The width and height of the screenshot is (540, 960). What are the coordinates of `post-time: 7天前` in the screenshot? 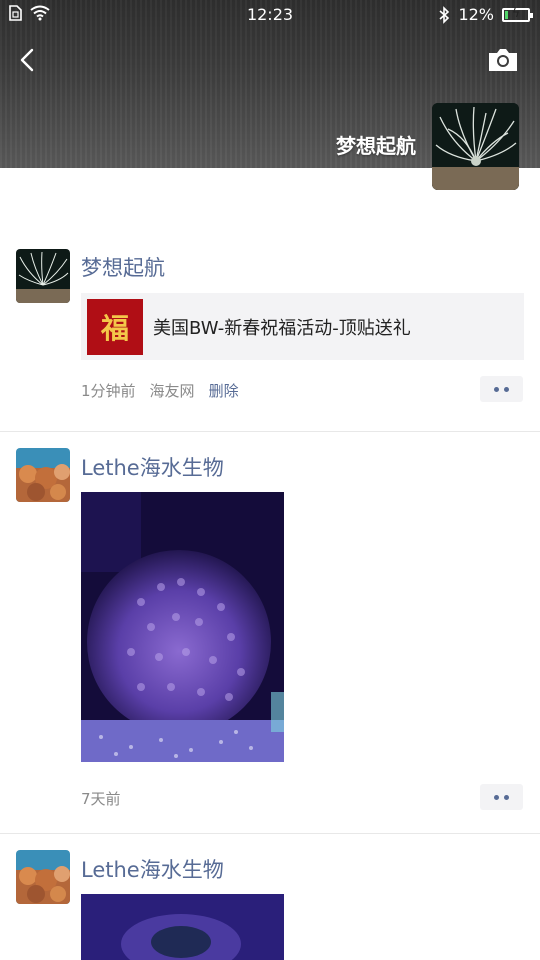 It's located at (101, 799).